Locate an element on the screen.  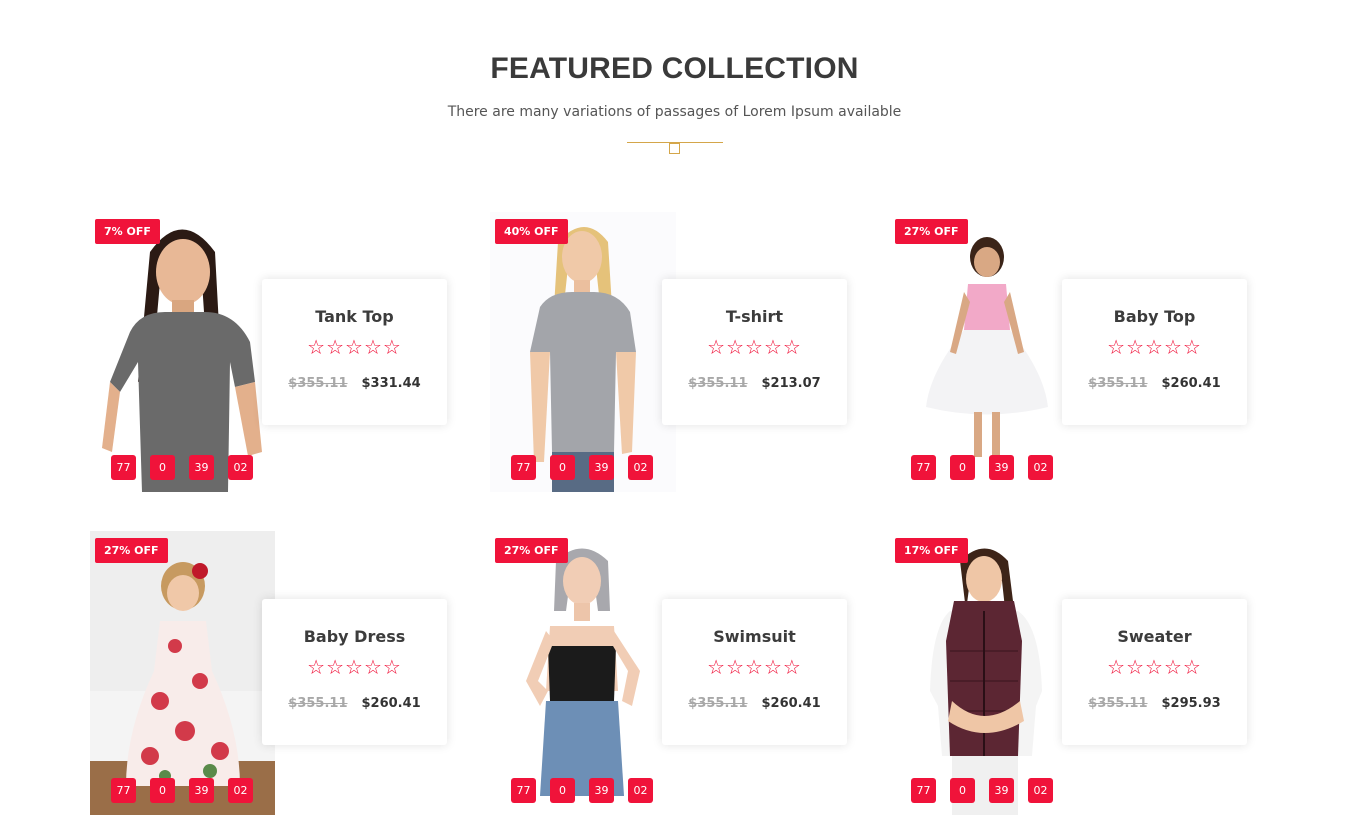
product-info-box: Swimsuit ☆☆☆☆☆ $355.11 $260.41 is located at coordinates (754, 672).